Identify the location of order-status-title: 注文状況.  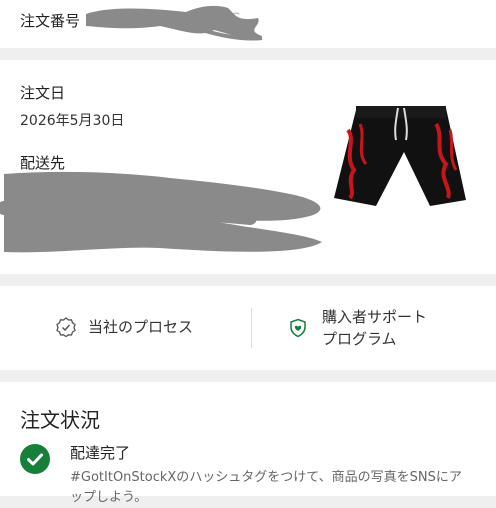
(60, 420).